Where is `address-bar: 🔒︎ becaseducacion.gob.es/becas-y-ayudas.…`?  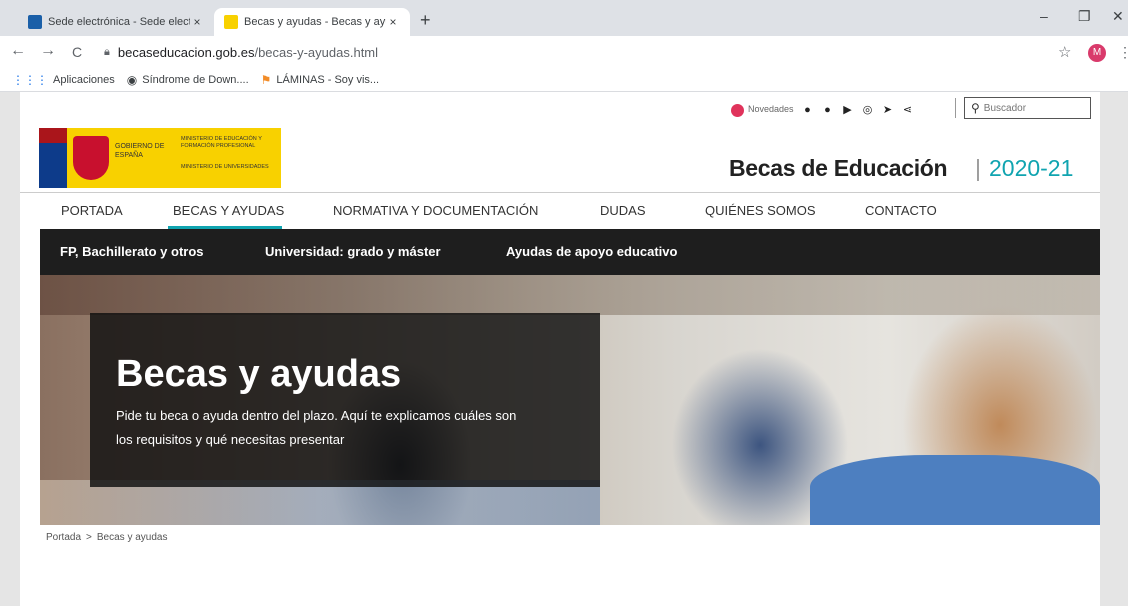 address-bar: 🔒︎ becaseducacion.gob.es/becas-y-ayudas.… is located at coordinates (254, 52).